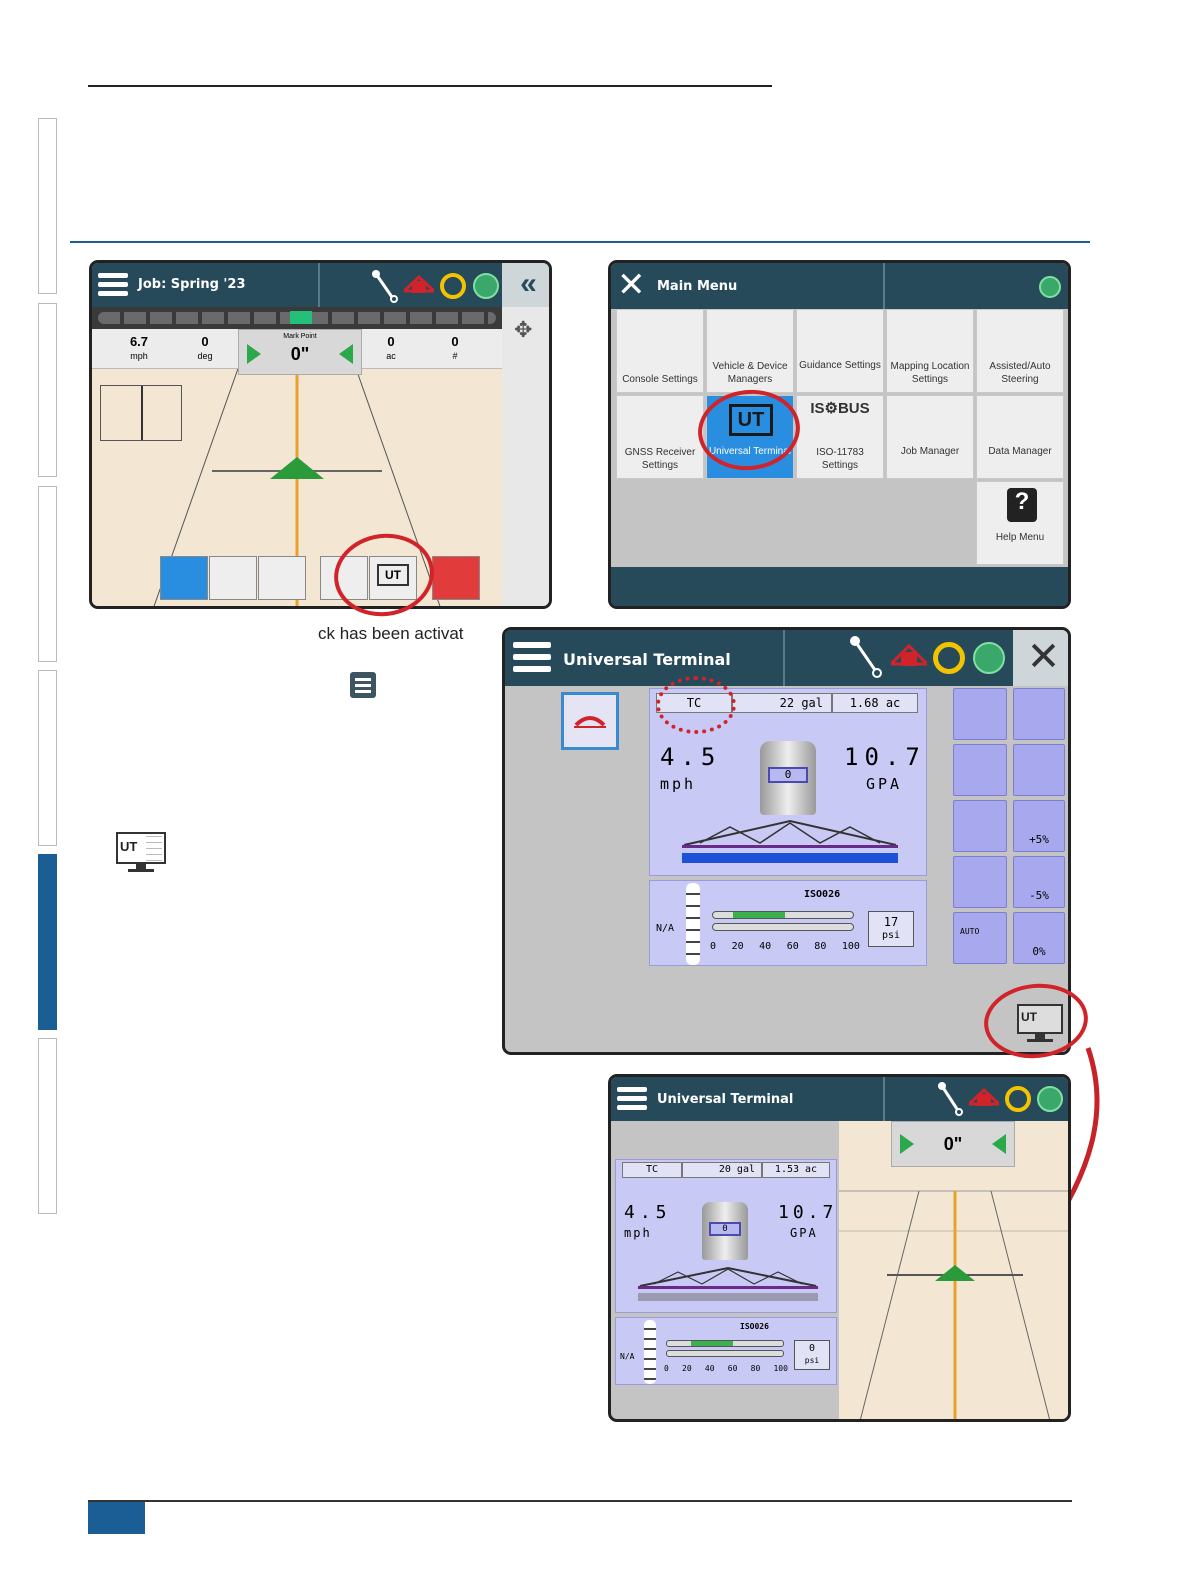  Describe the element at coordinates (660, 351) in the screenshot. I see `tile-console-settings: Console Settings` at that location.